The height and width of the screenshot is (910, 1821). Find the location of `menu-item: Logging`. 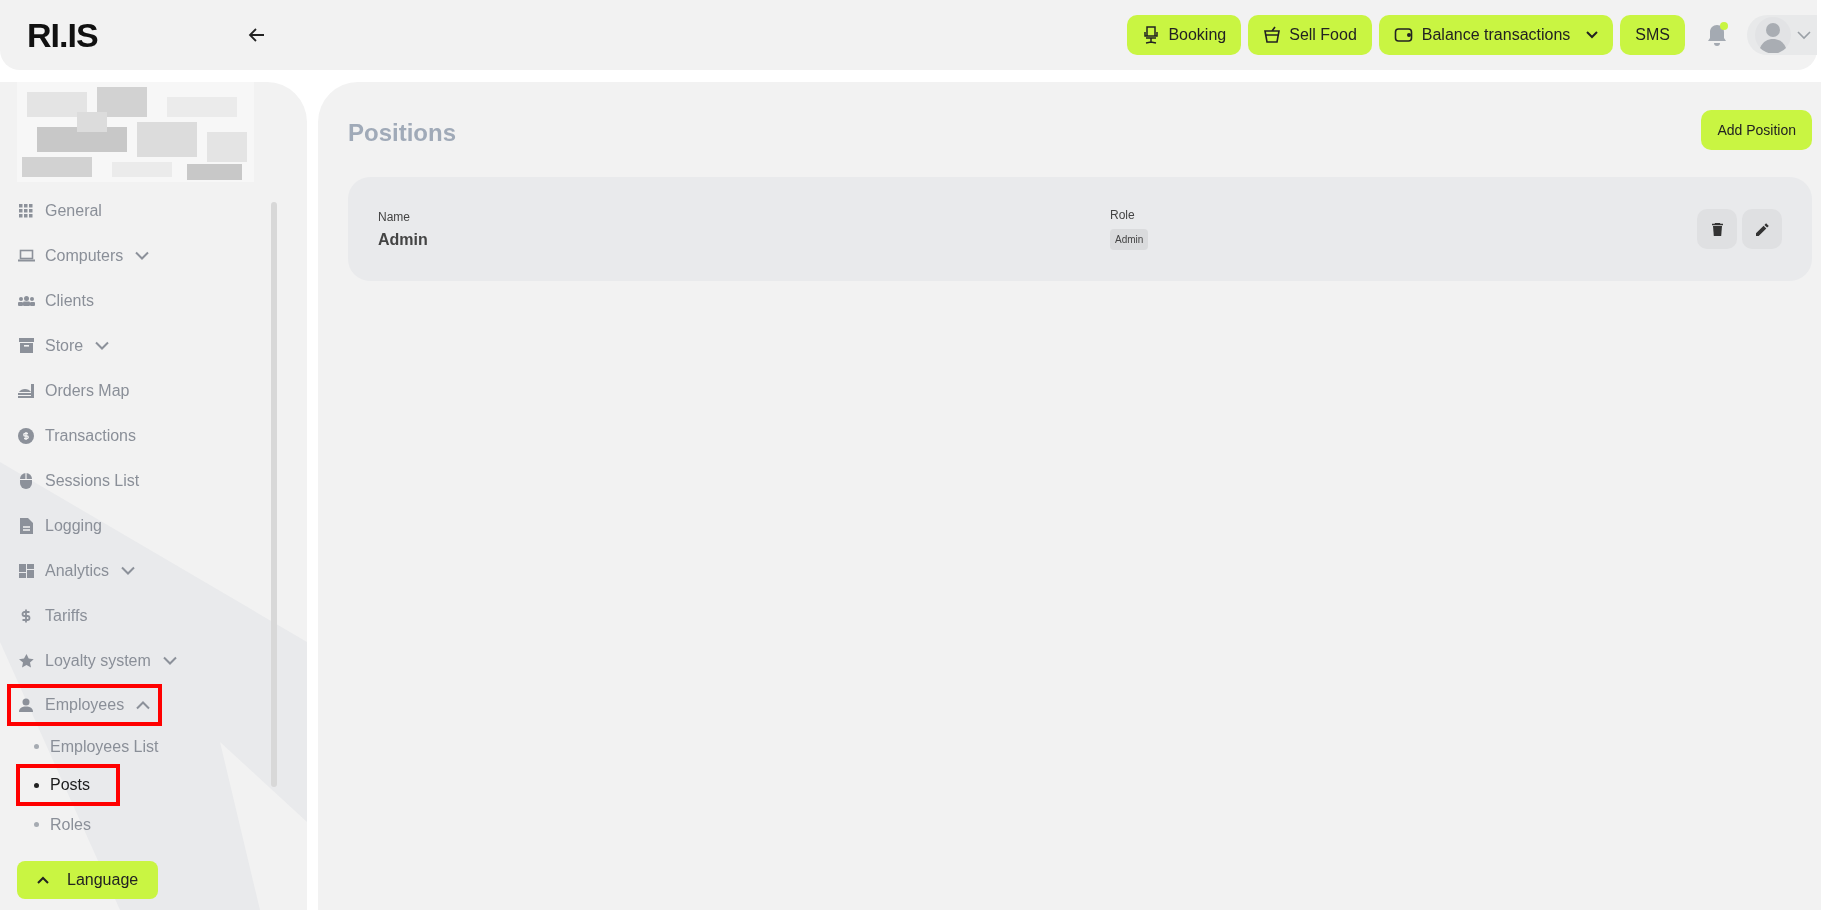

menu-item: Logging is located at coordinates (59, 525).